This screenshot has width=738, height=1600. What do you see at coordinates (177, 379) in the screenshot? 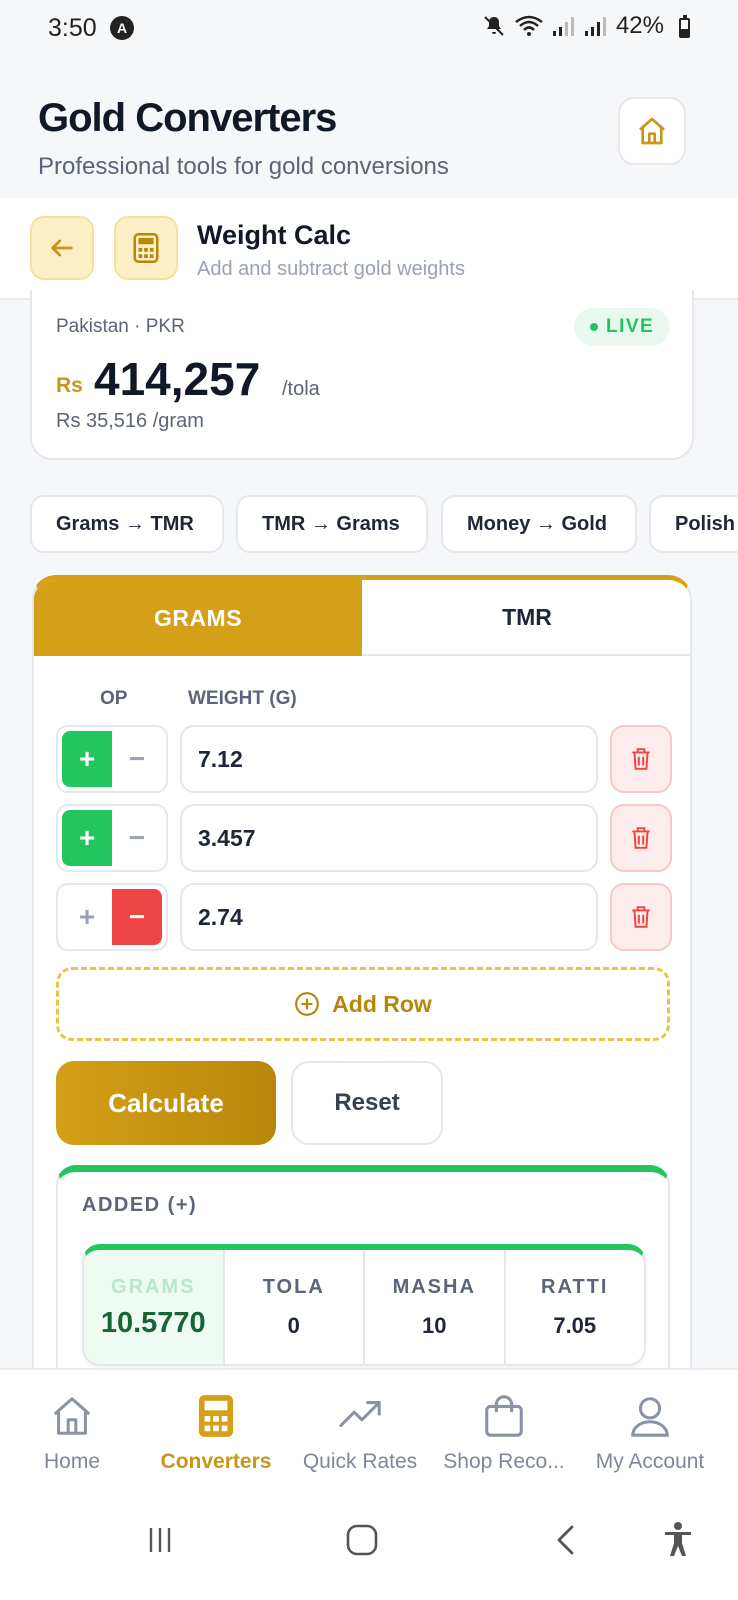
I see `gold-price: 414,257` at bounding box center [177, 379].